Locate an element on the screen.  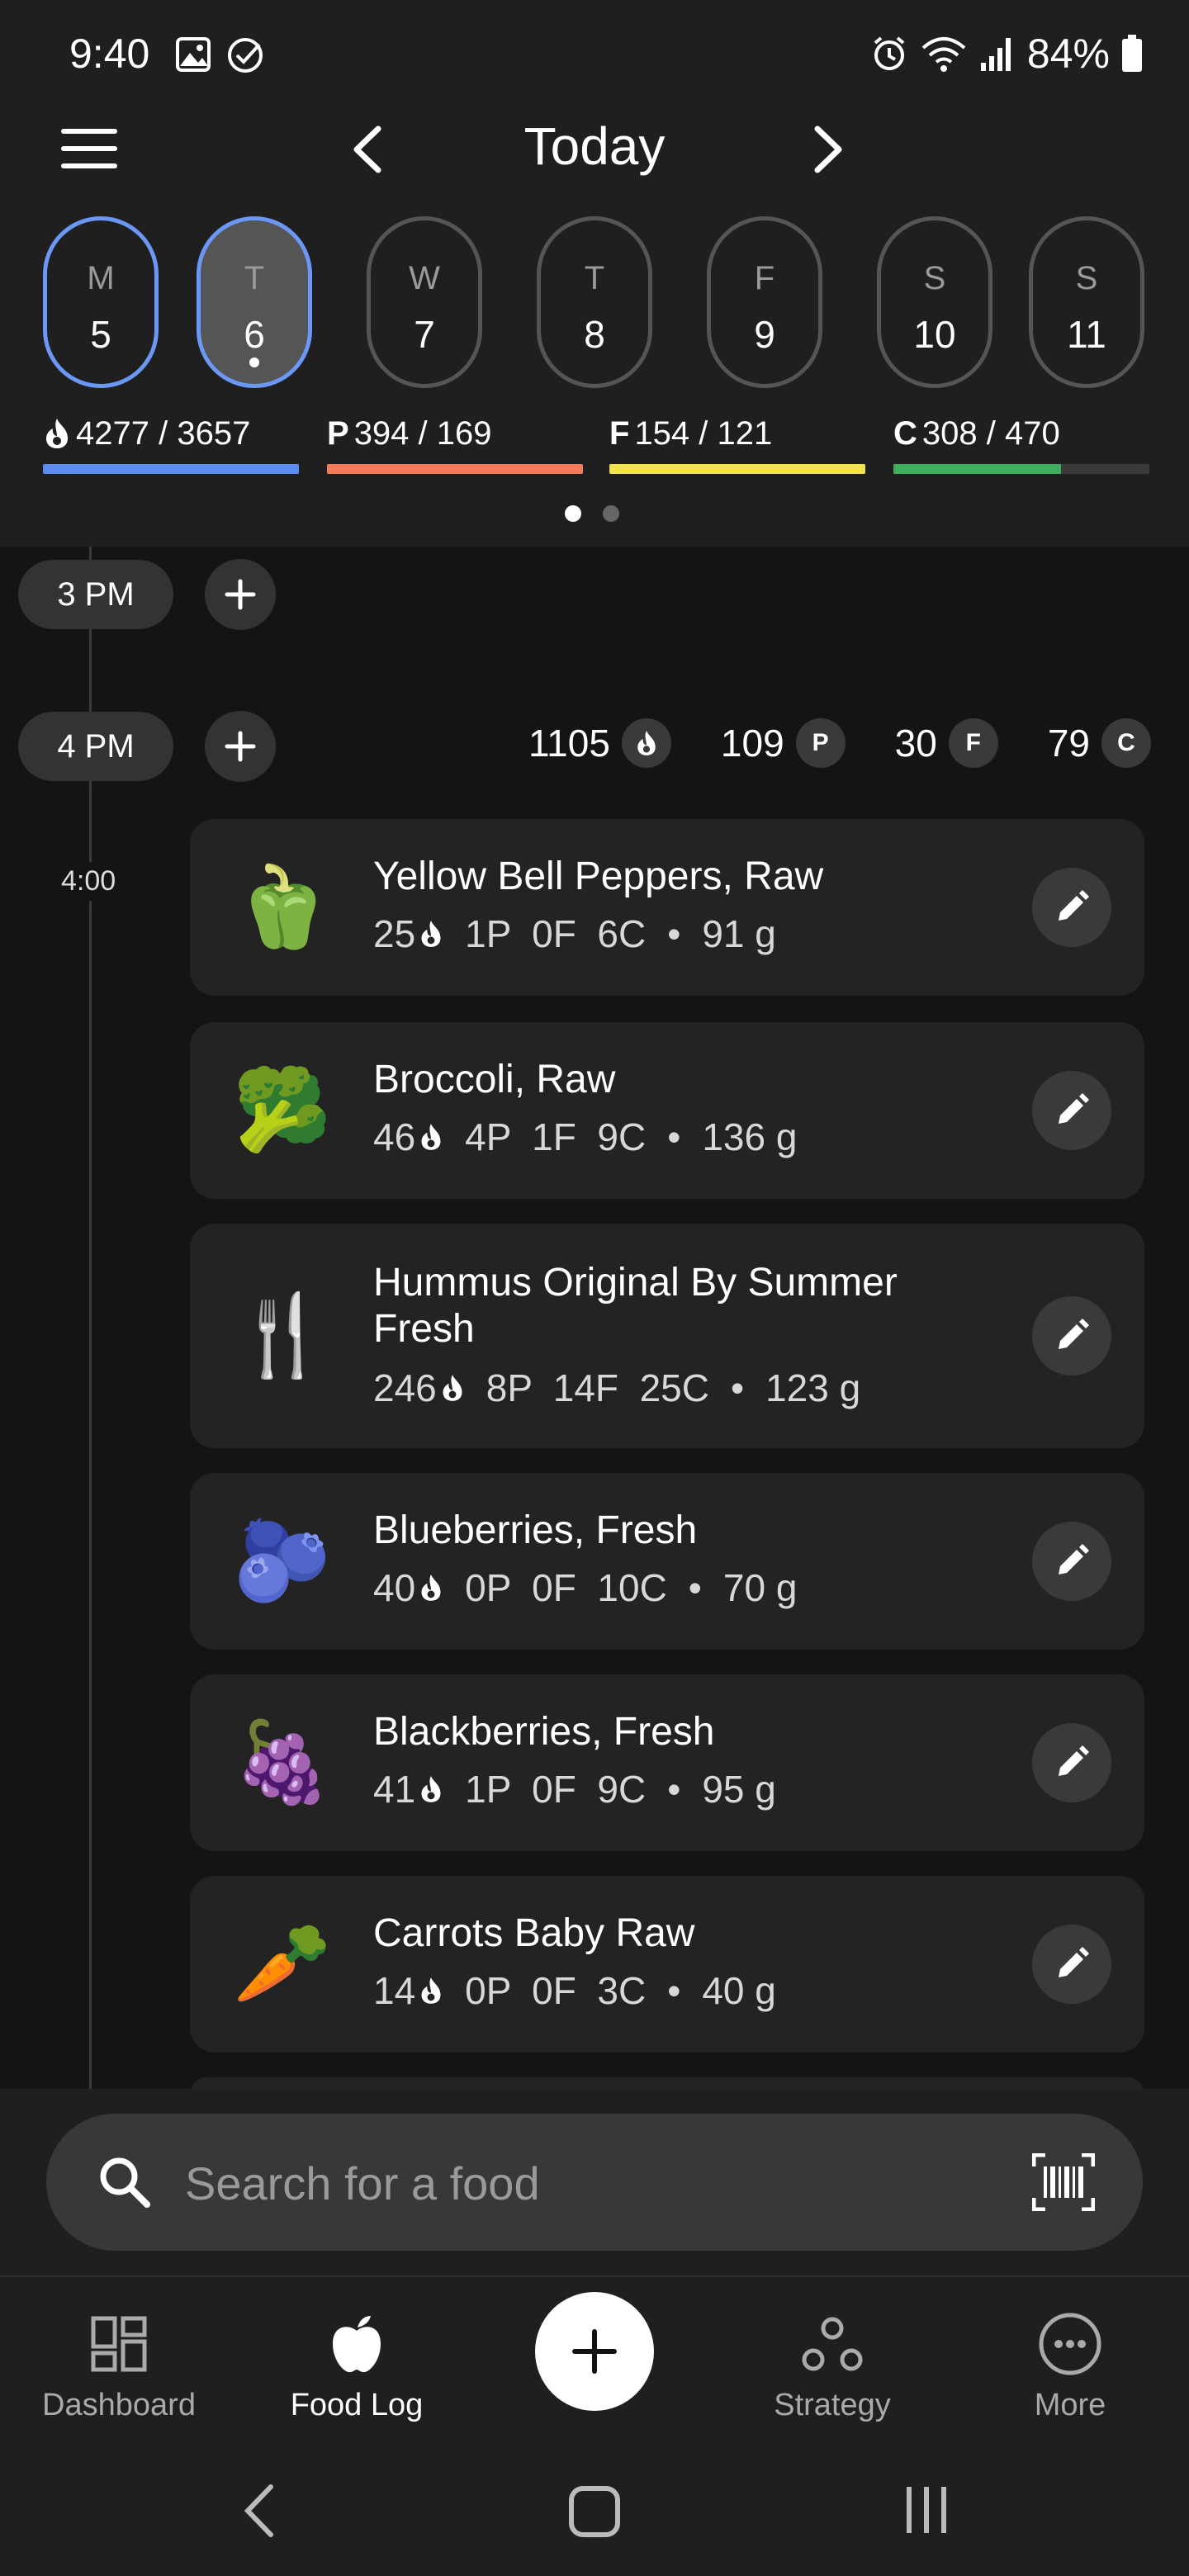
food-stats: 246 8P 14F 25C • 123 g is located at coordinates (616, 1388).